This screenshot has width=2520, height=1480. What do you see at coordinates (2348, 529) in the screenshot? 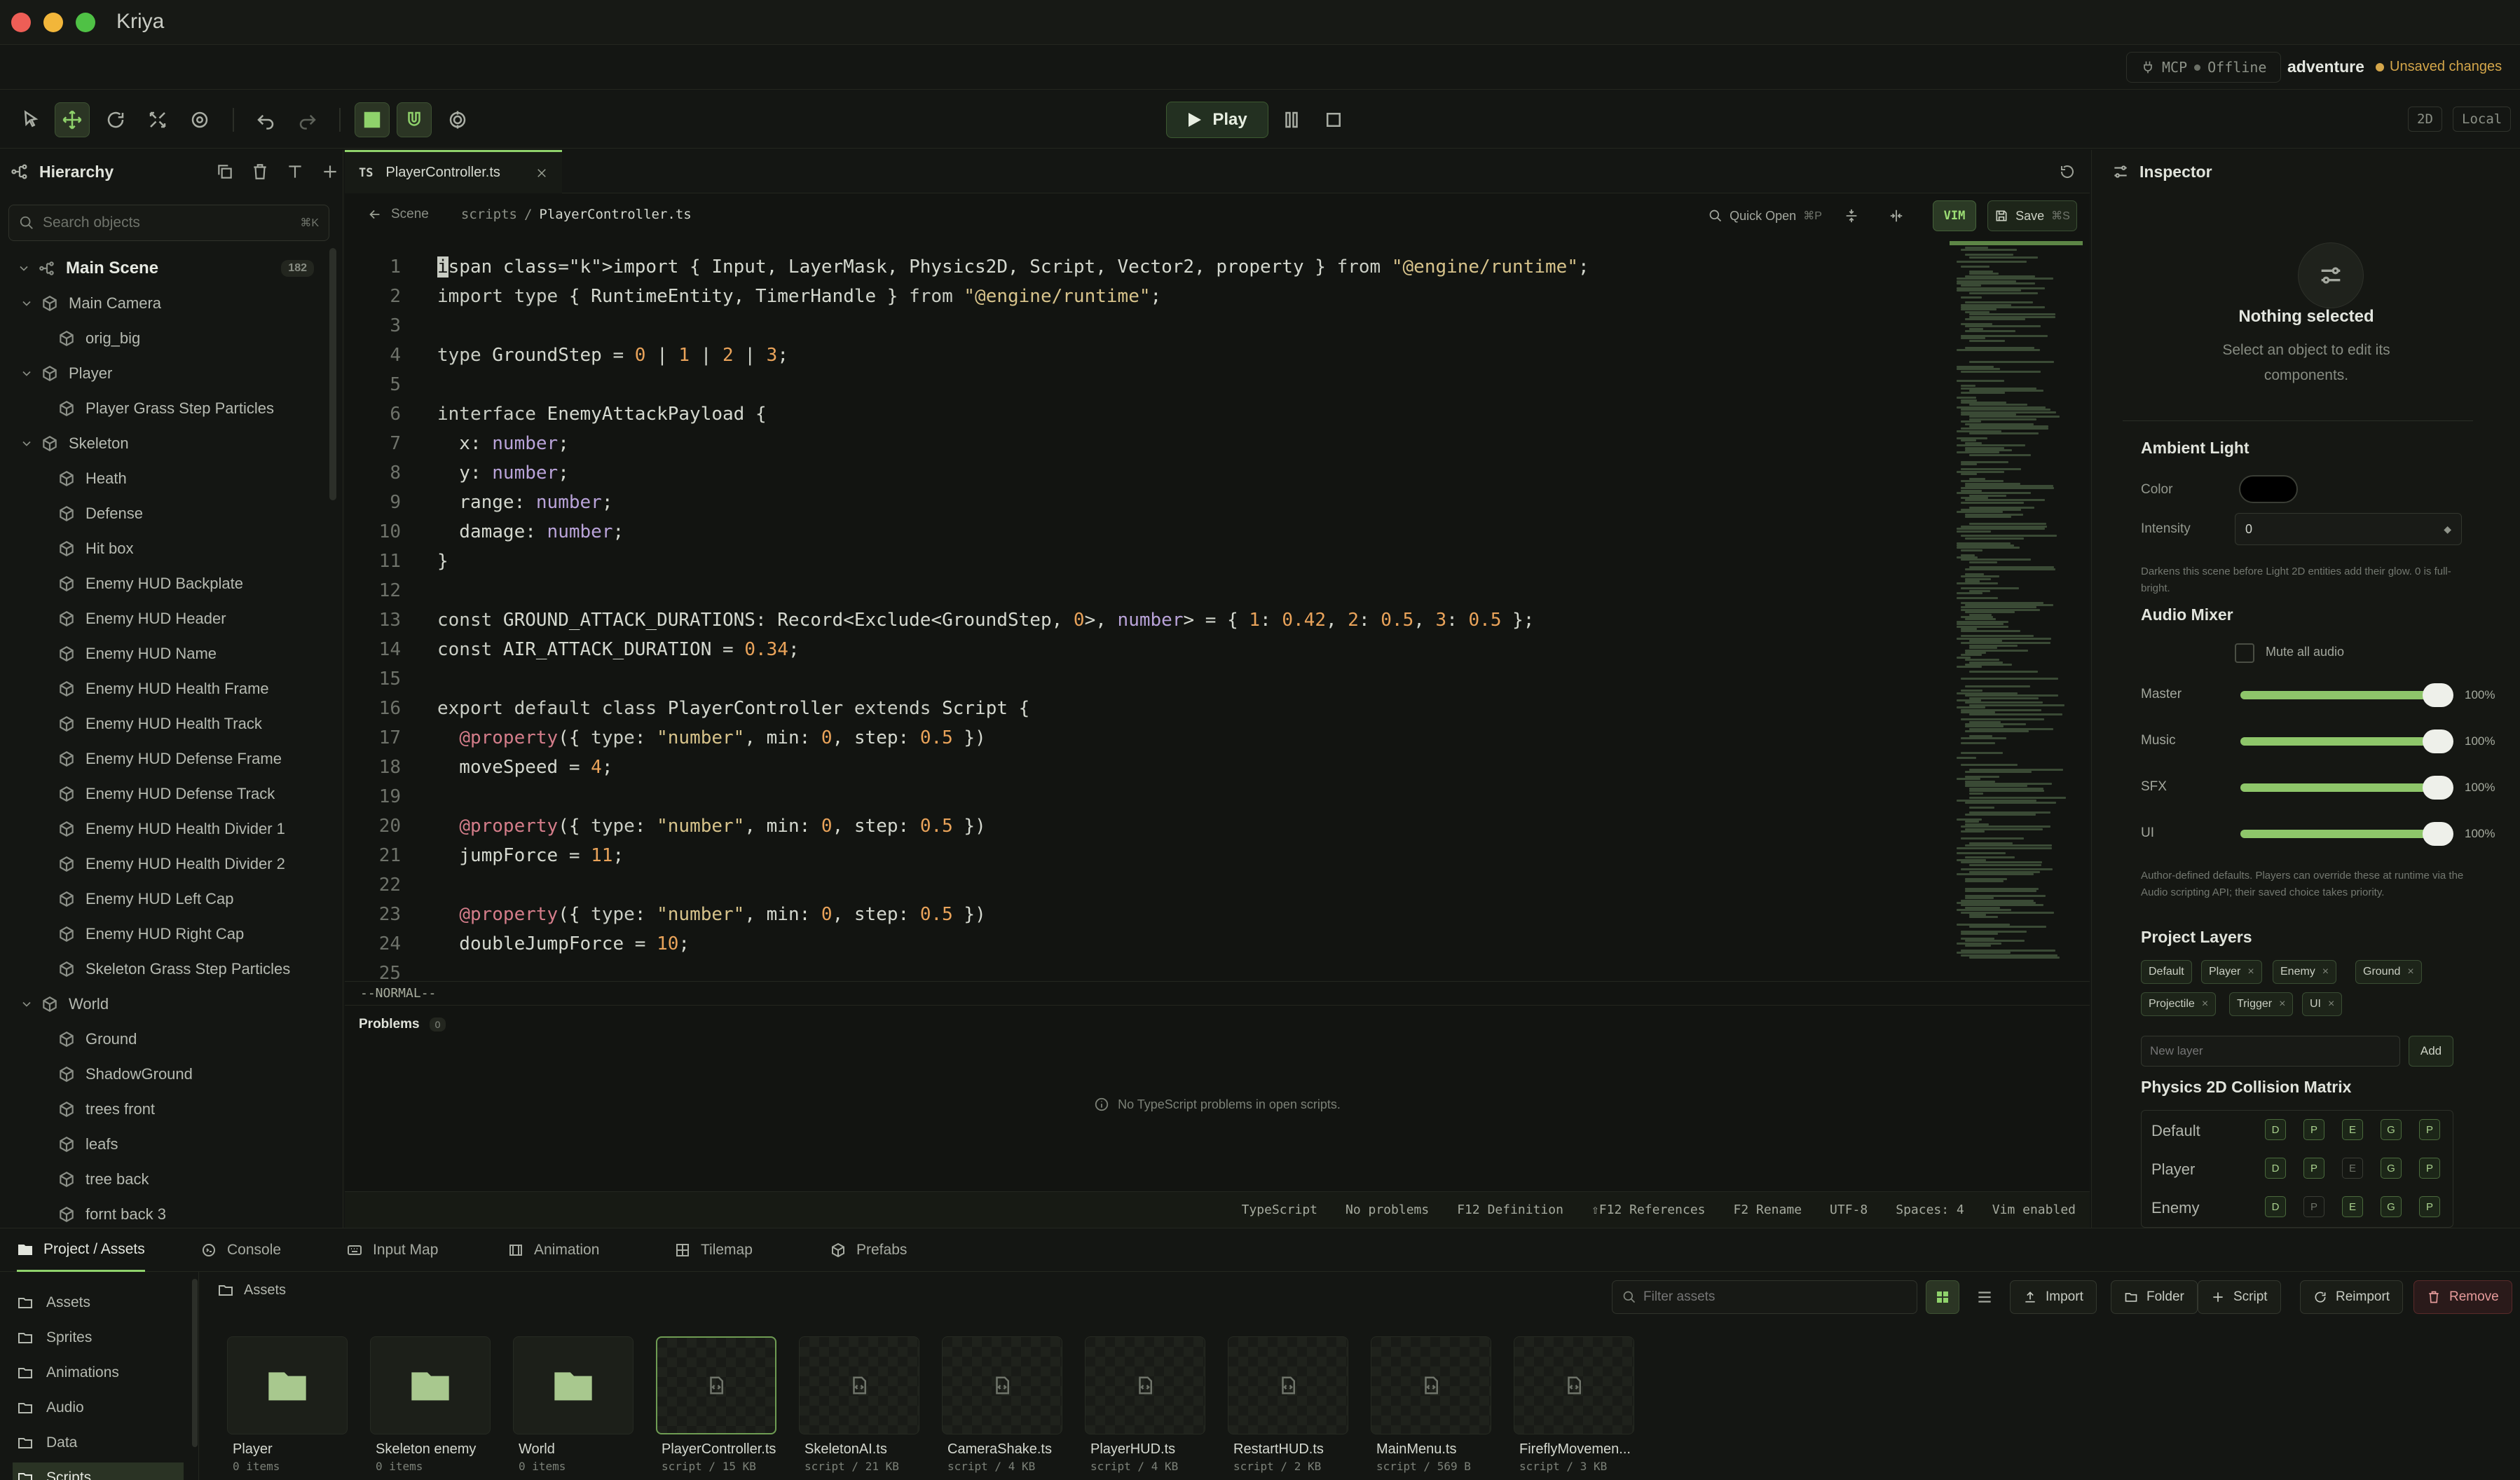
I see `ambient-intensity-input: 0 ◆` at bounding box center [2348, 529].